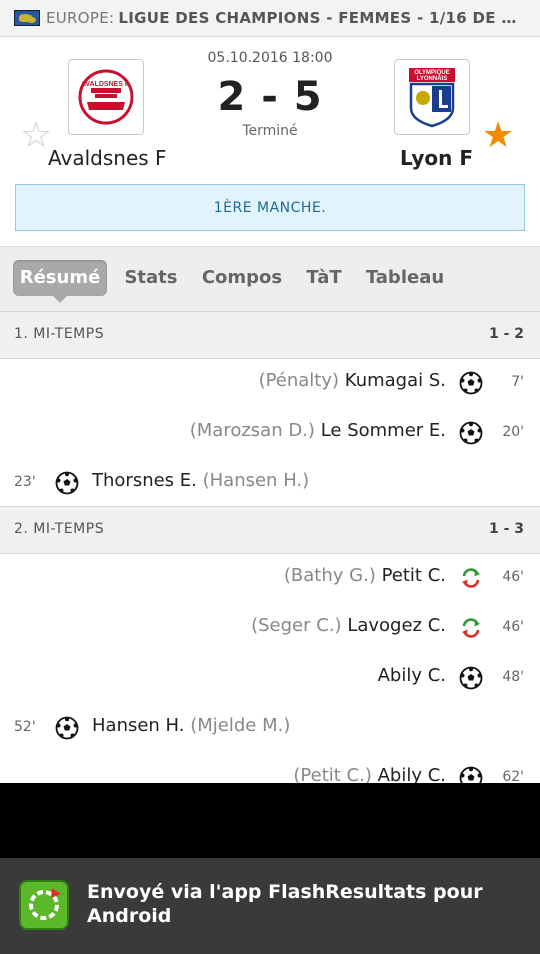 The image size is (540, 954). I want to click on event-minute: 48', so click(513, 677).